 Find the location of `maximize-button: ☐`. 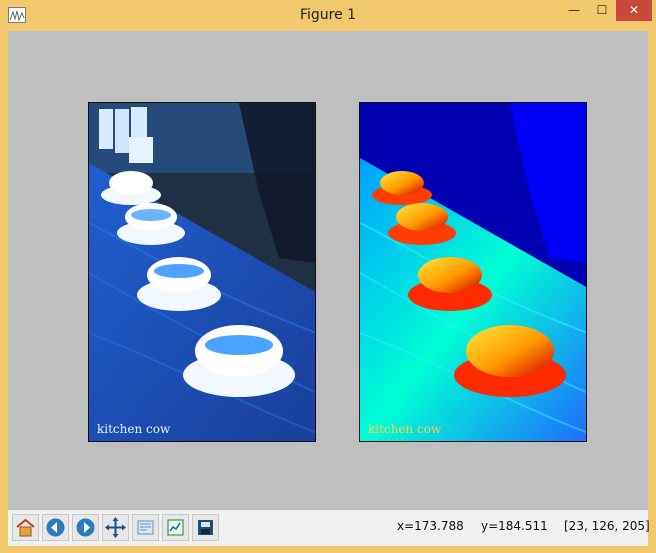

maximize-button: ☐ is located at coordinates (602, 10).